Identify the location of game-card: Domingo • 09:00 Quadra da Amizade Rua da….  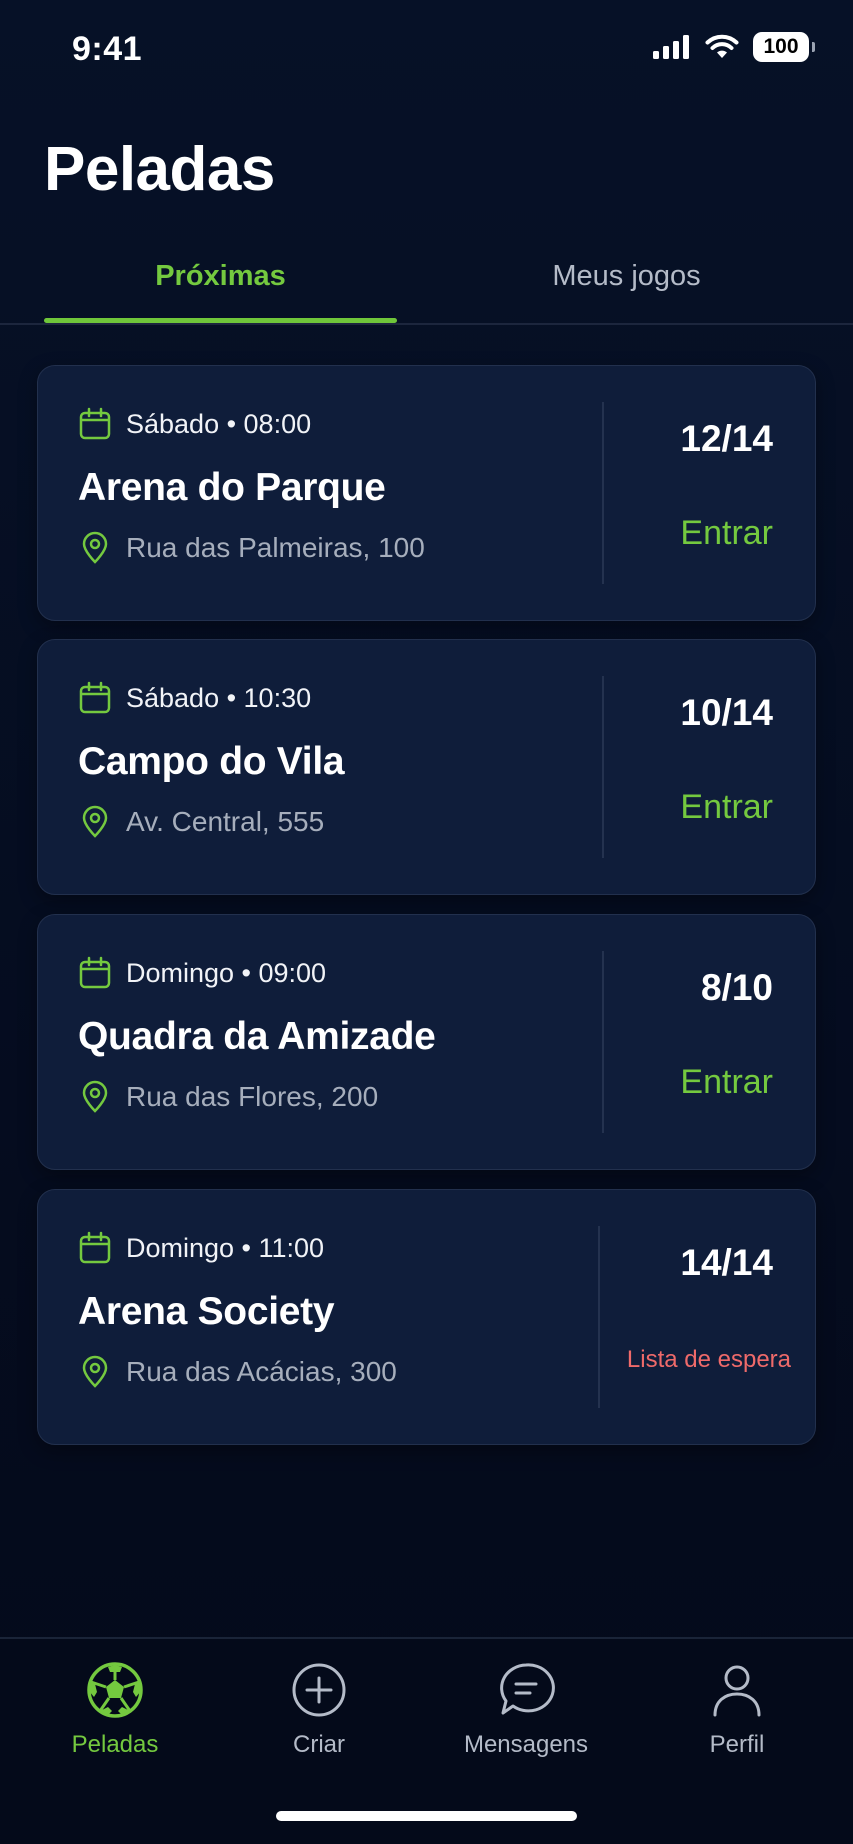
(426, 1042).